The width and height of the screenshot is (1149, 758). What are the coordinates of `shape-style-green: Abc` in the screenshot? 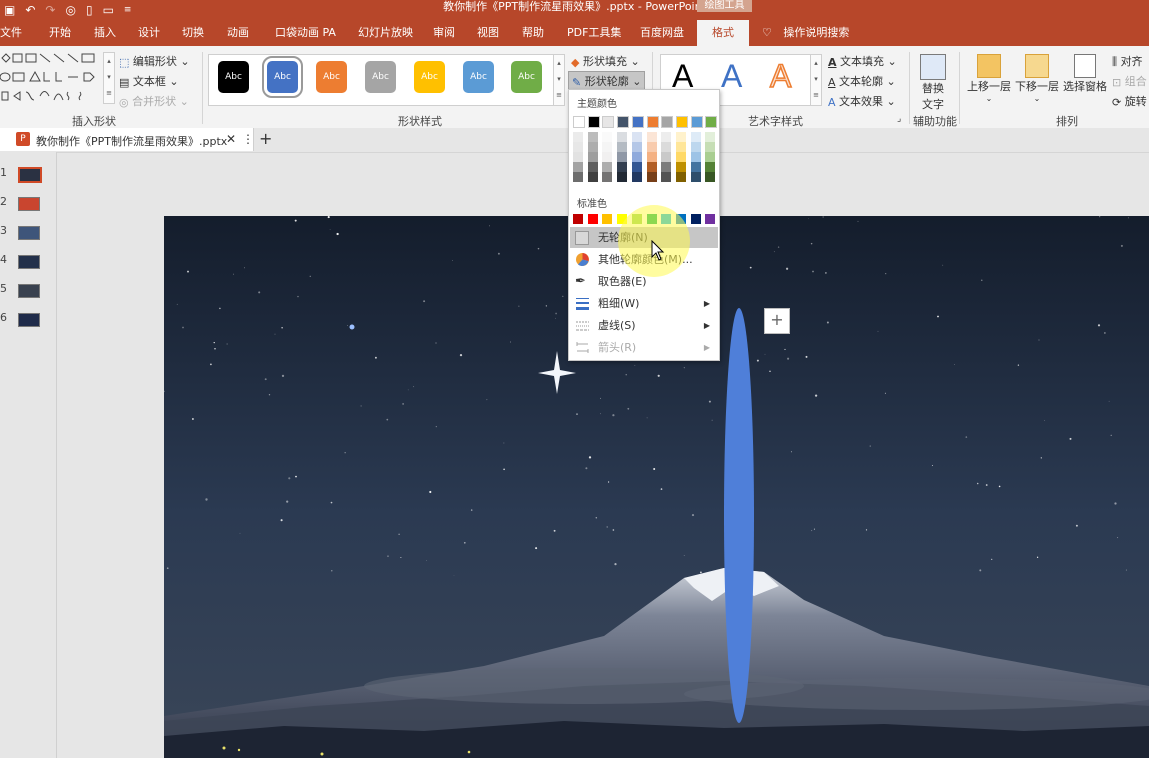 It's located at (526, 77).